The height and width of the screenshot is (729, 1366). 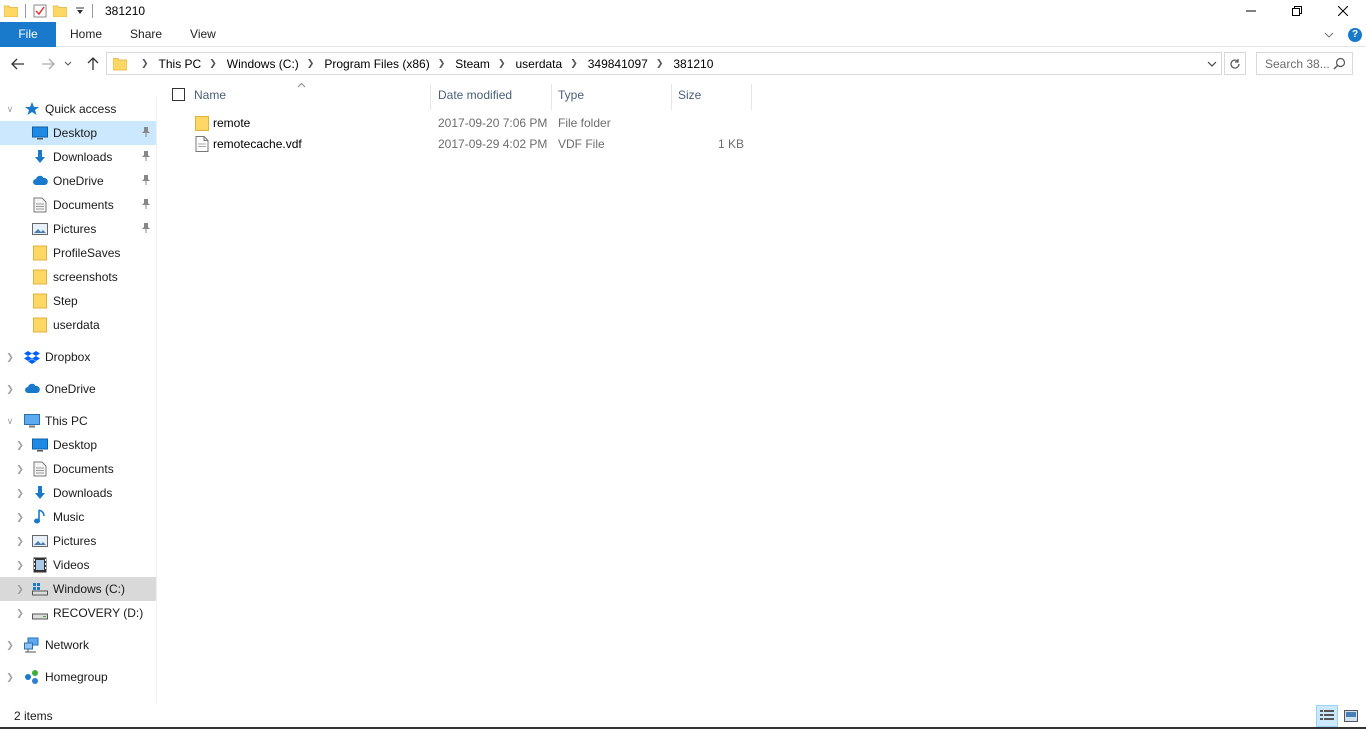 What do you see at coordinates (538, 64) in the screenshot?
I see `breadcrumb-userdata: userdata` at bounding box center [538, 64].